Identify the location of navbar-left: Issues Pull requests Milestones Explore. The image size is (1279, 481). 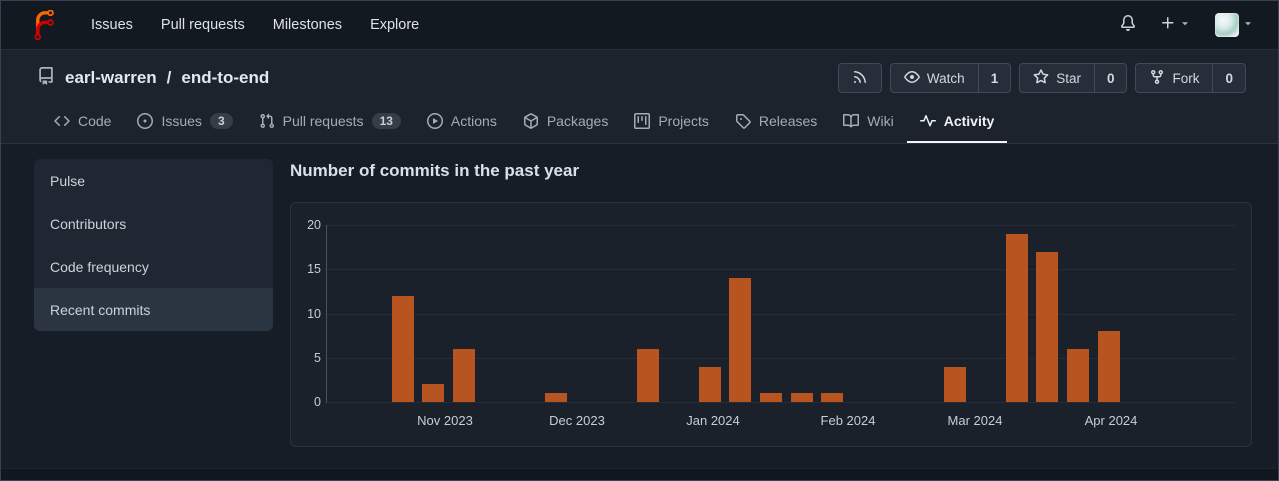
(224, 25).